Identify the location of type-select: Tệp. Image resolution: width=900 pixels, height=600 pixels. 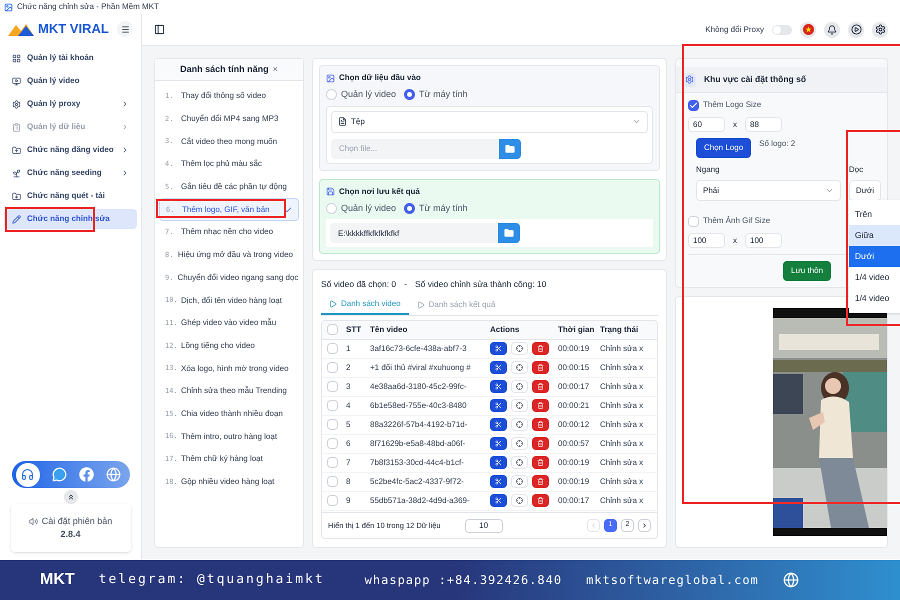
(489, 121).